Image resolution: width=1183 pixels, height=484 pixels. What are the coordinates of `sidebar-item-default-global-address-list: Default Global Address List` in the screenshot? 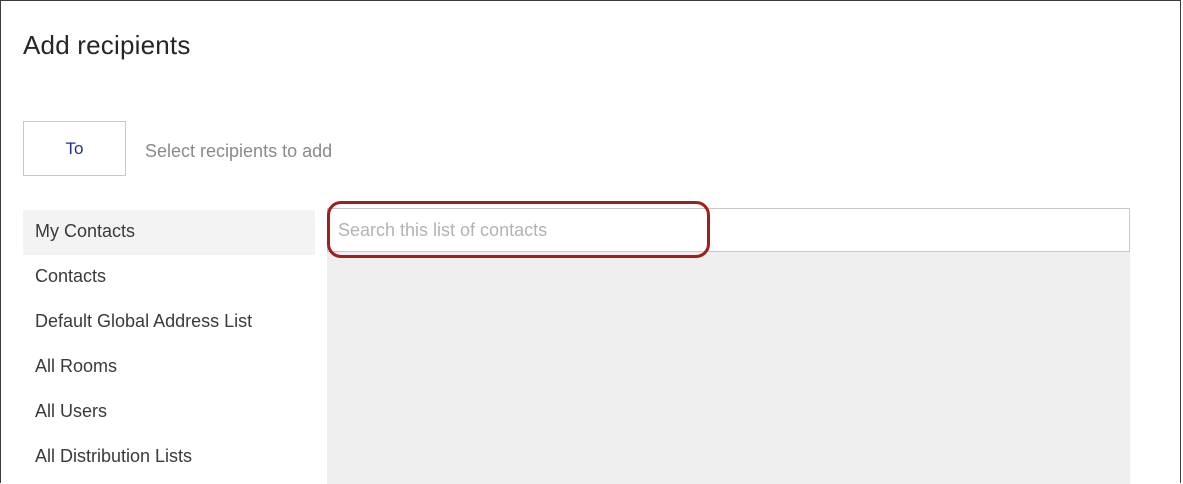 It's located at (169, 322).